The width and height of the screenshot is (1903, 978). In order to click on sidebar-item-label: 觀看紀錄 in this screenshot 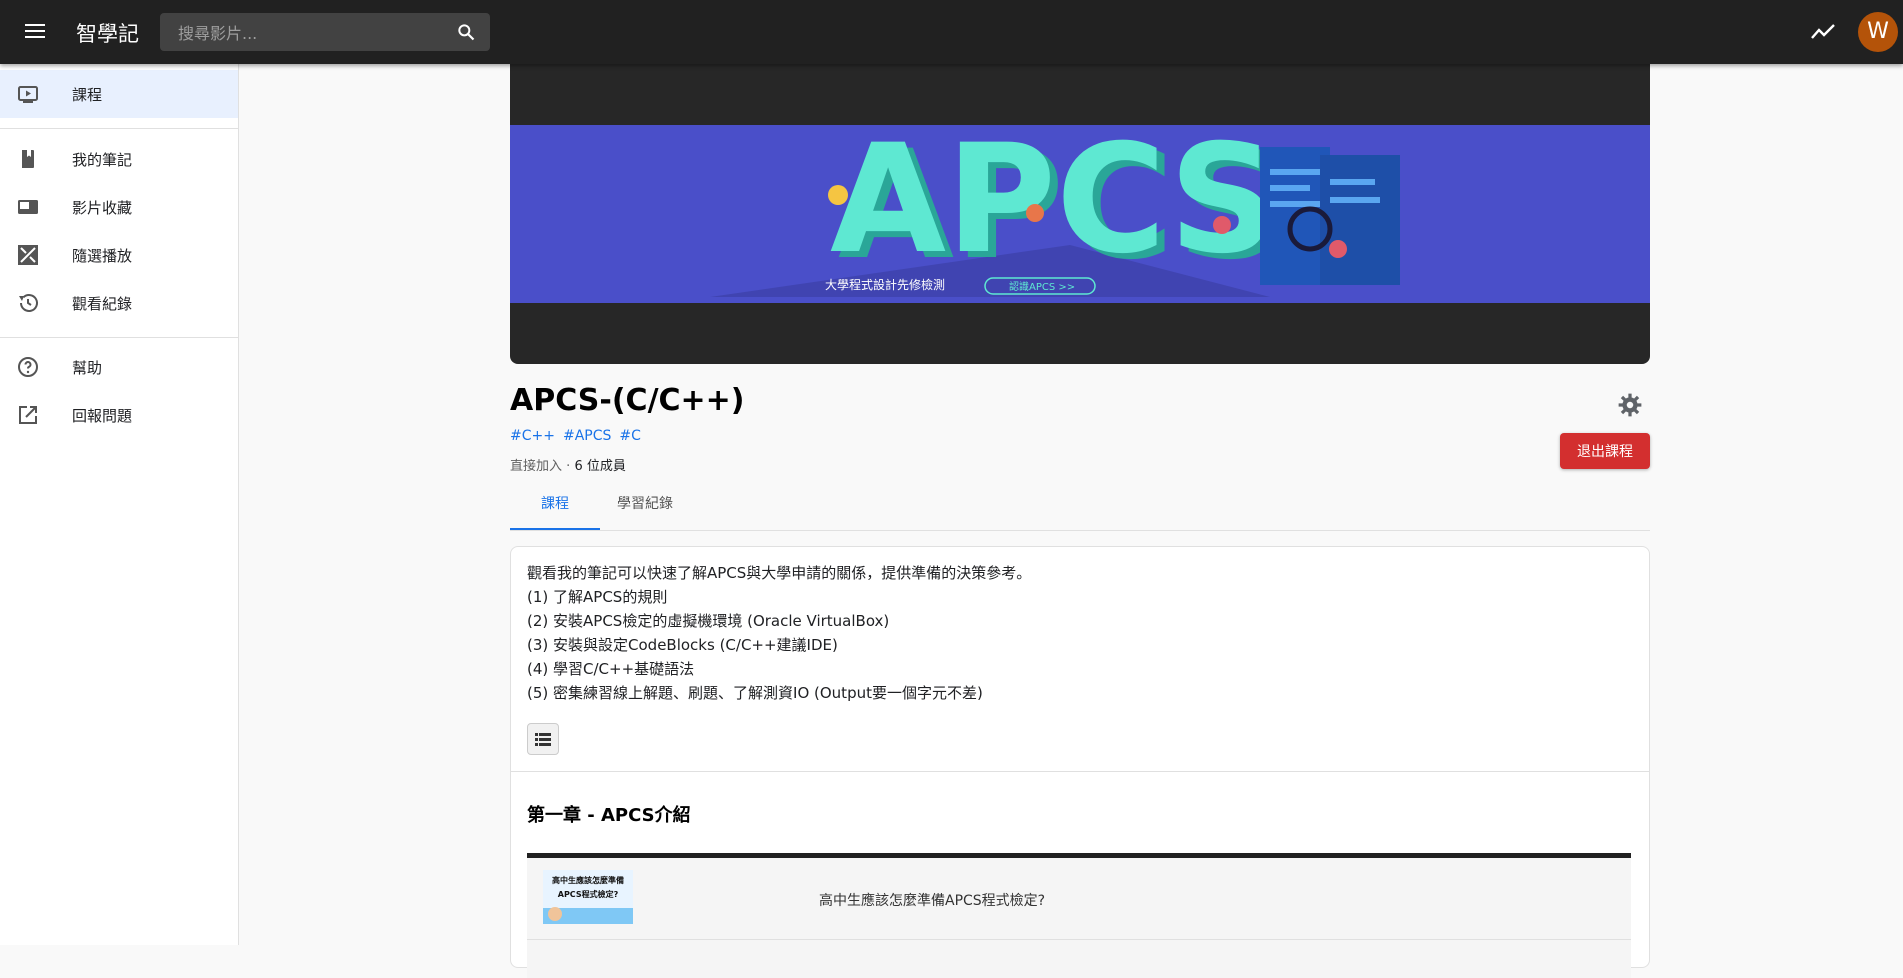, I will do `click(102, 304)`.